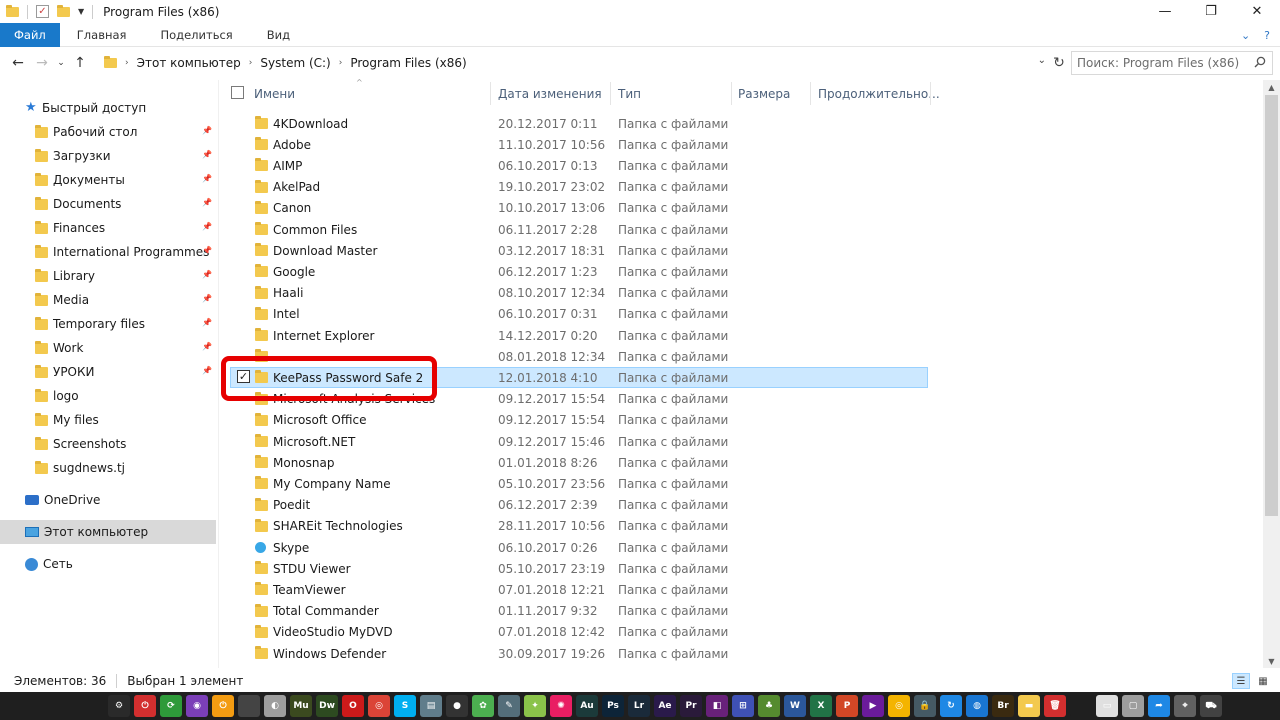  What do you see at coordinates (1257, 11) in the screenshot?
I see `close-button: ✕` at bounding box center [1257, 11].